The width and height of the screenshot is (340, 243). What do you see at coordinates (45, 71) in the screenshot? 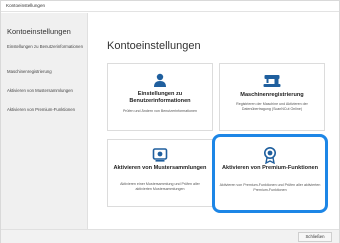
I see `sidebar-item-machine-registration: Maschinenregistrierung` at bounding box center [45, 71].